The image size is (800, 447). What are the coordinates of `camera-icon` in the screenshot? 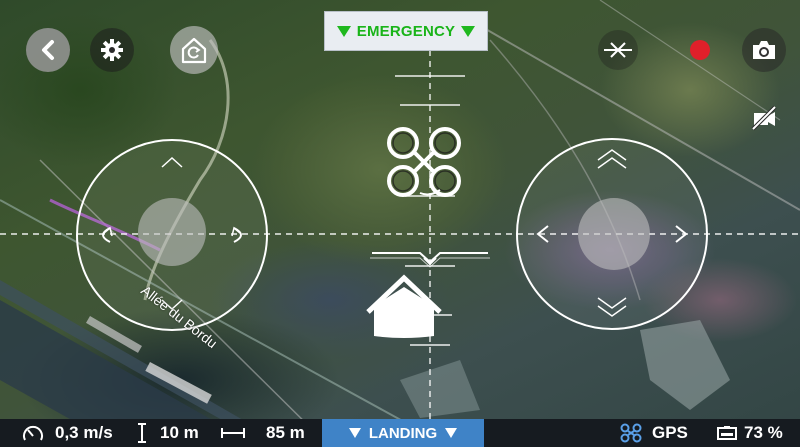 It's located at (764, 50).